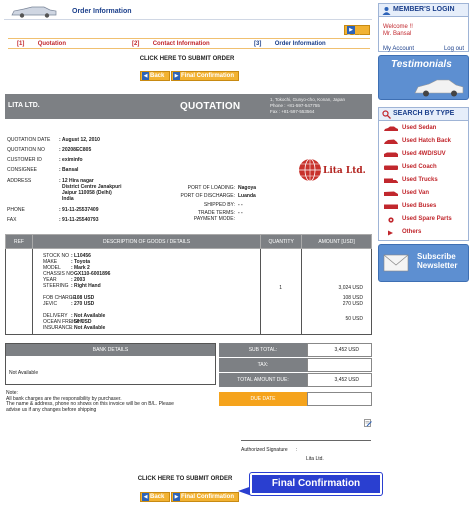  Describe the element at coordinates (391, 154) in the screenshot. I see `suv-icon` at that location.